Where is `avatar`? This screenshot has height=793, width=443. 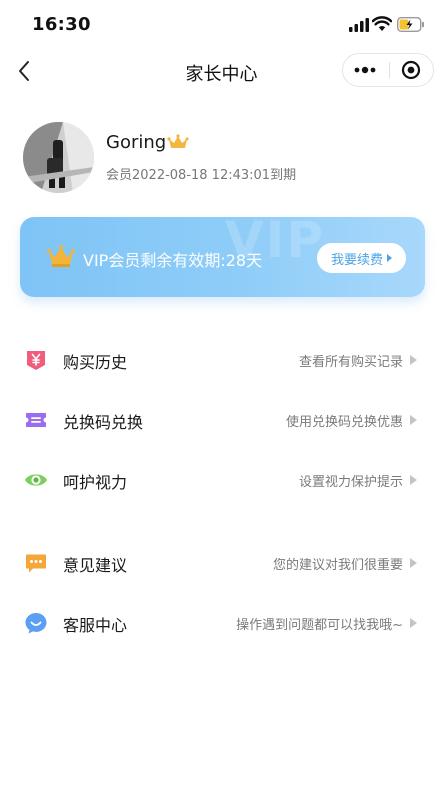 avatar is located at coordinates (58, 157).